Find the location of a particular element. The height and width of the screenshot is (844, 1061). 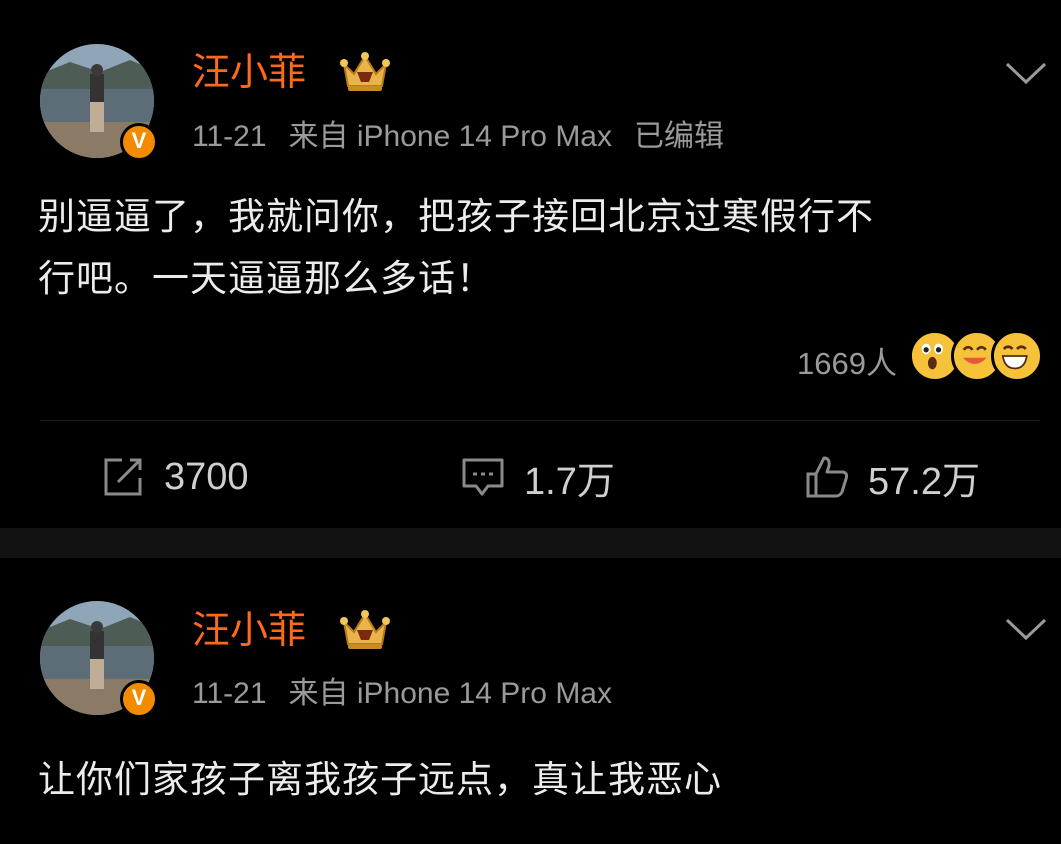

post-meta: 11-21 来自 iPhone 14 Pro Max 已编辑 is located at coordinates (469, 137).